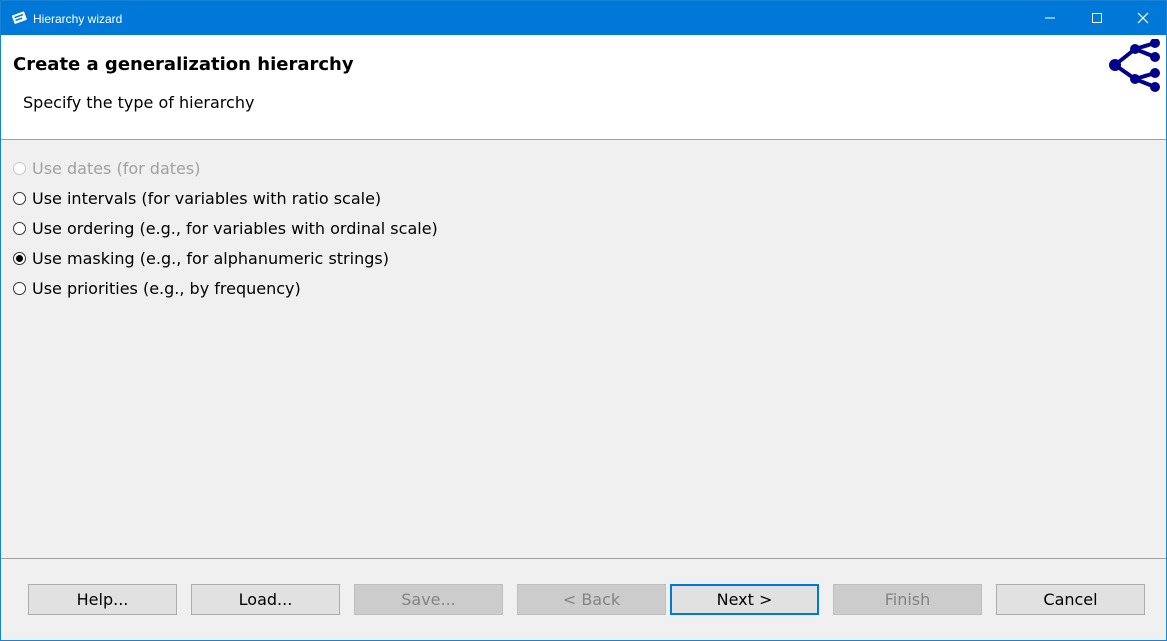 This screenshot has height=641, width=1167. What do you see at coordinates (166, 288) in the screenshot?
I see `option-label: Use priorities (e.g., by frequency)` at bounding box center [166, 288].